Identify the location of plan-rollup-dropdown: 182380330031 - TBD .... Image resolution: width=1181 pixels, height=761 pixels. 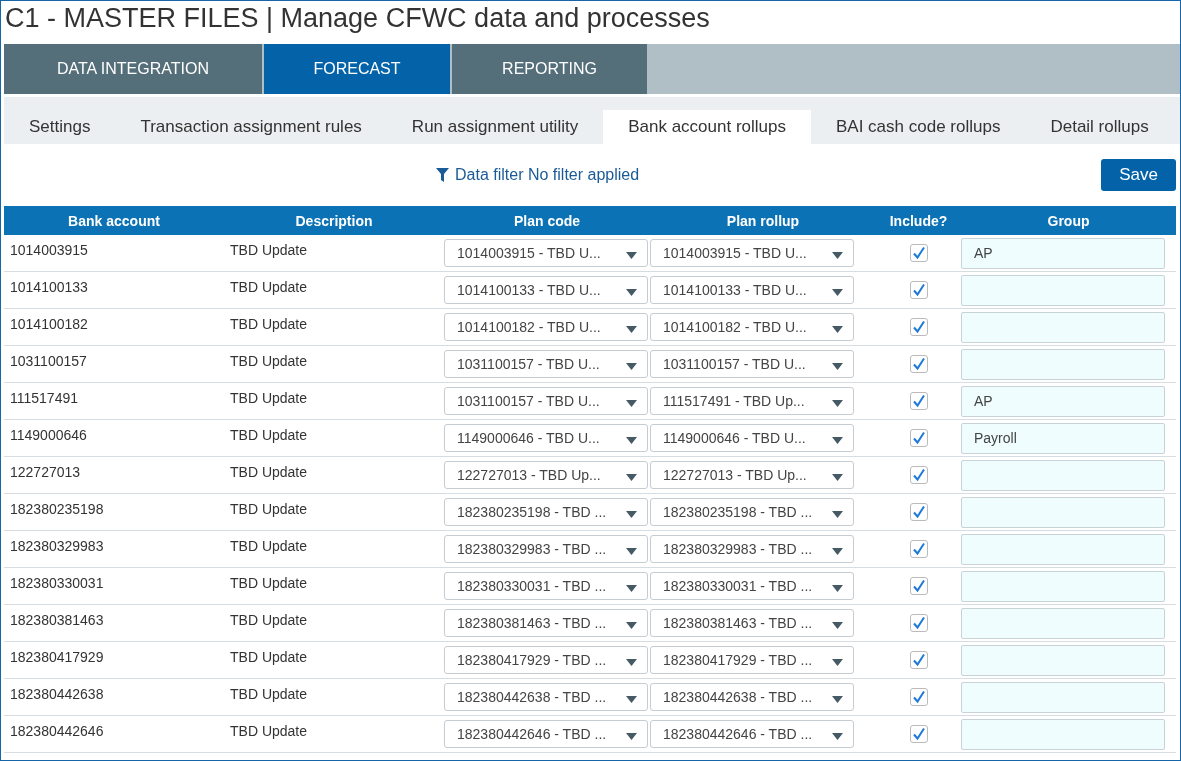
(752, 586).